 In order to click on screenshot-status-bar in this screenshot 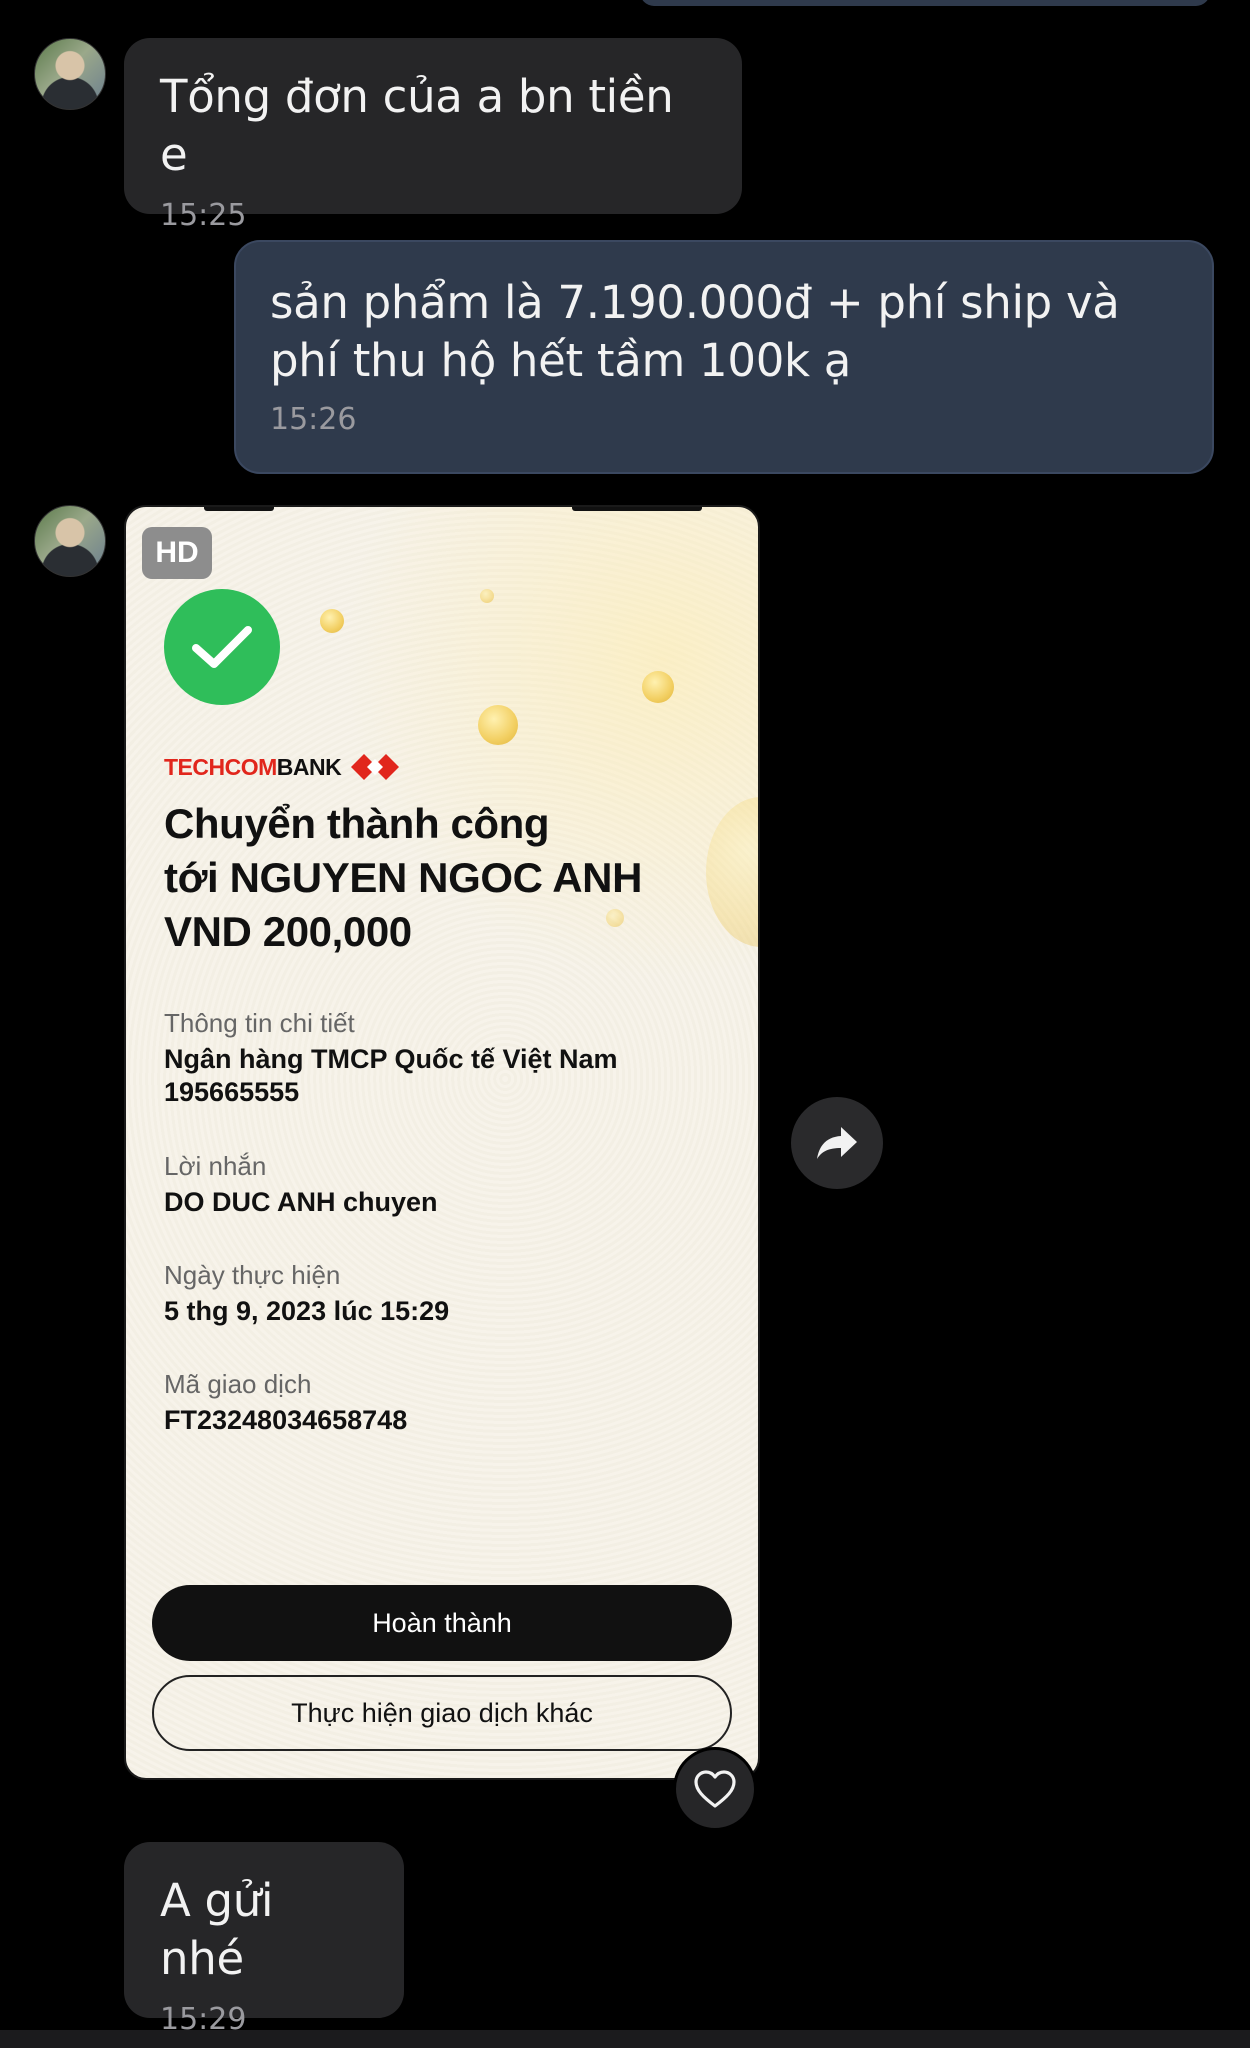, I will do `click(442, 512)`.